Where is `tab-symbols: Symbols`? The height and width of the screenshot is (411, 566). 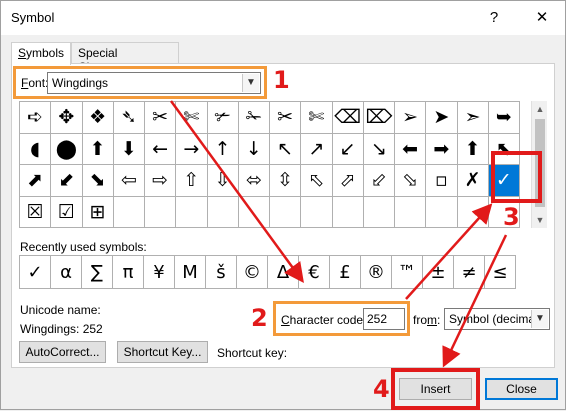
tab-symbols: Symbols is located at coordinates (41, 53).